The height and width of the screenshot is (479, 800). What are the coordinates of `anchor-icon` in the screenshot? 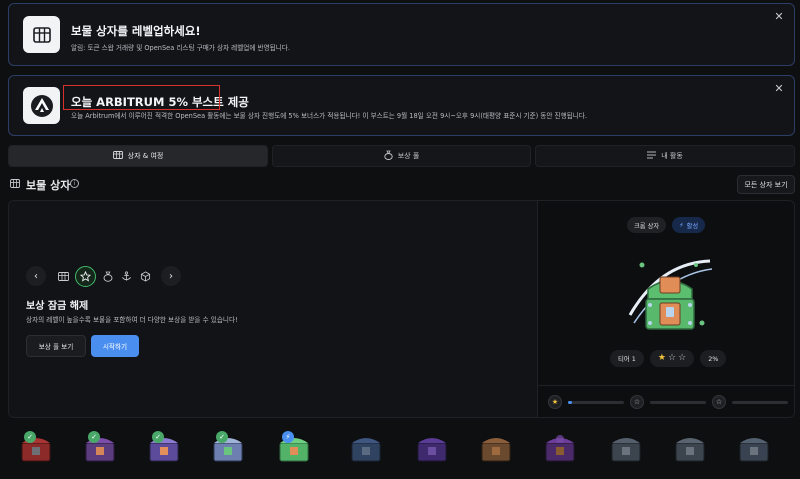 It's located at (126, 276).